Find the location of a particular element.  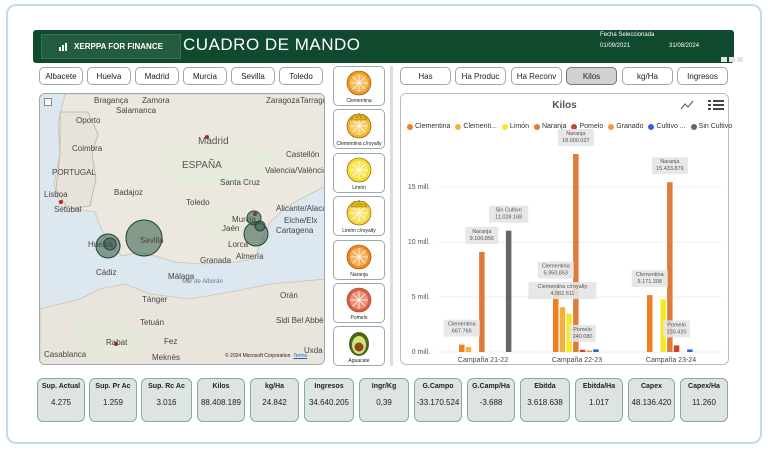

date-from: 01/09/2021 is located at coordinates (615, 46).